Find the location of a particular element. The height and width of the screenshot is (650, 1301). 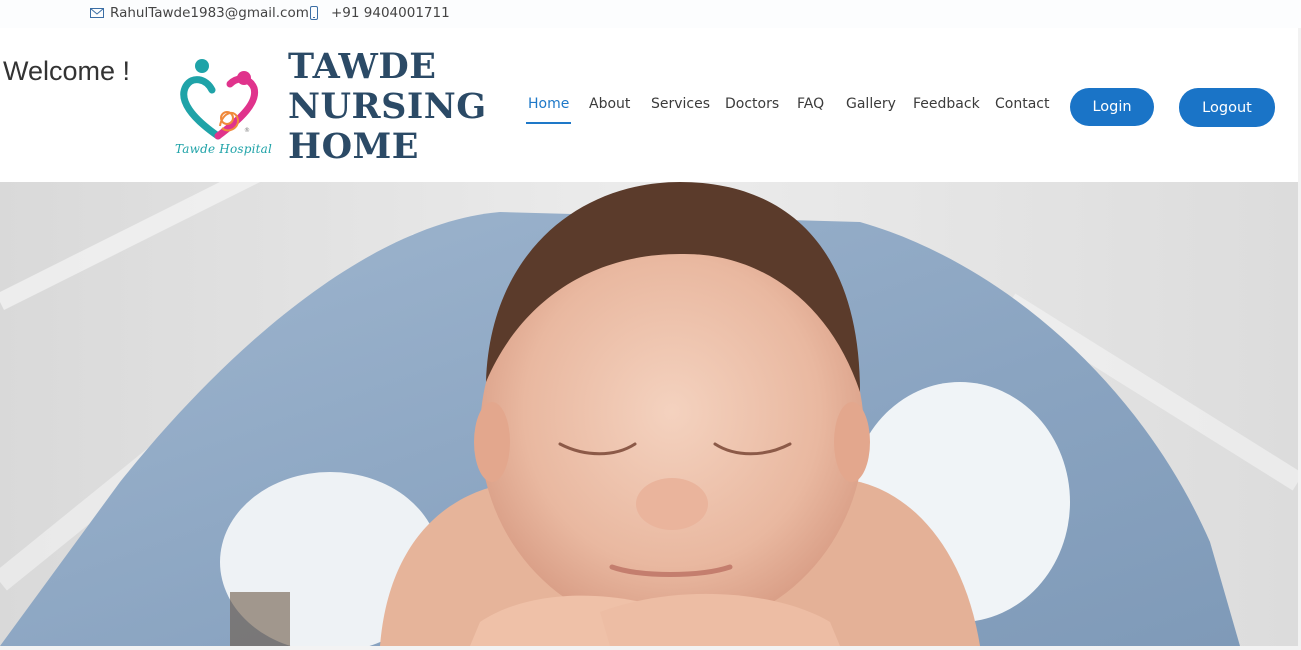

mobile-phone-icon is located at coordinates (314, 13).